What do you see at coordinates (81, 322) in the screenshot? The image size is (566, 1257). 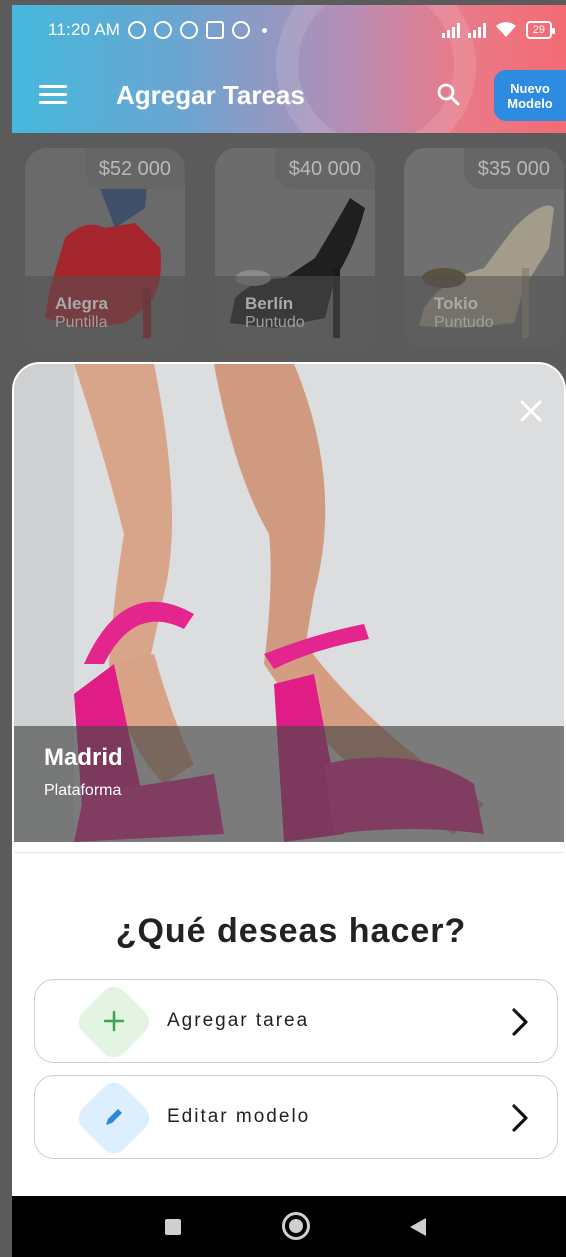 I see `card-subtitle: Puntilla` at bounding box center [81, 322].